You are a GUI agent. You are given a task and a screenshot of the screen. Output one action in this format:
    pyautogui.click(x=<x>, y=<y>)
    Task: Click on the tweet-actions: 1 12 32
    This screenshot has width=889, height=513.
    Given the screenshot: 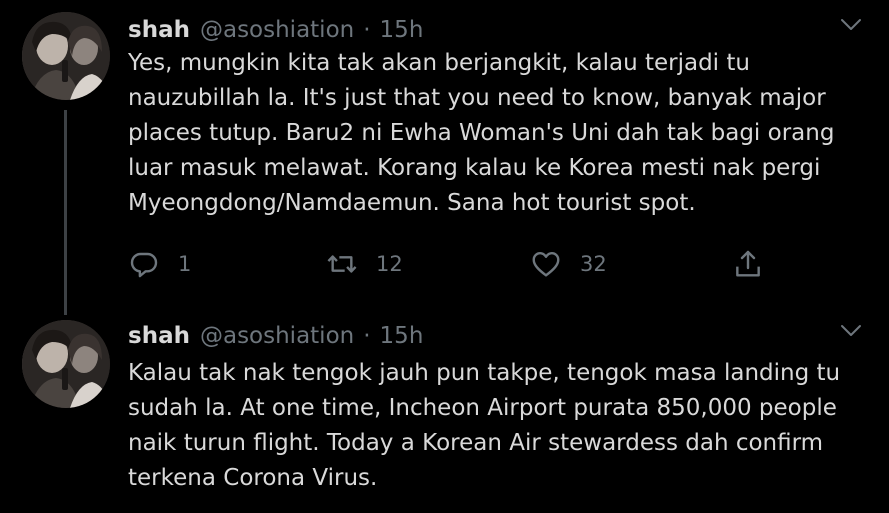 What is the action you would take?
    pyautogui.click(x=448, y=264)
    